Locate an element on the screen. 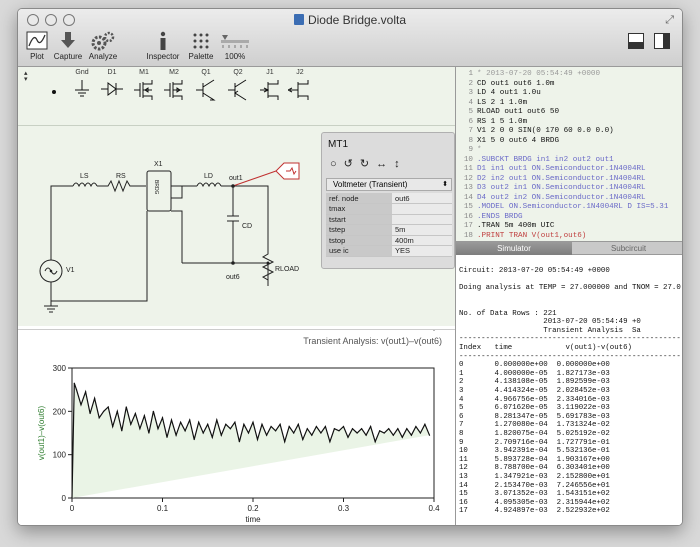  palette-mosfet-n: M1 is located at coordinates (144, 85).